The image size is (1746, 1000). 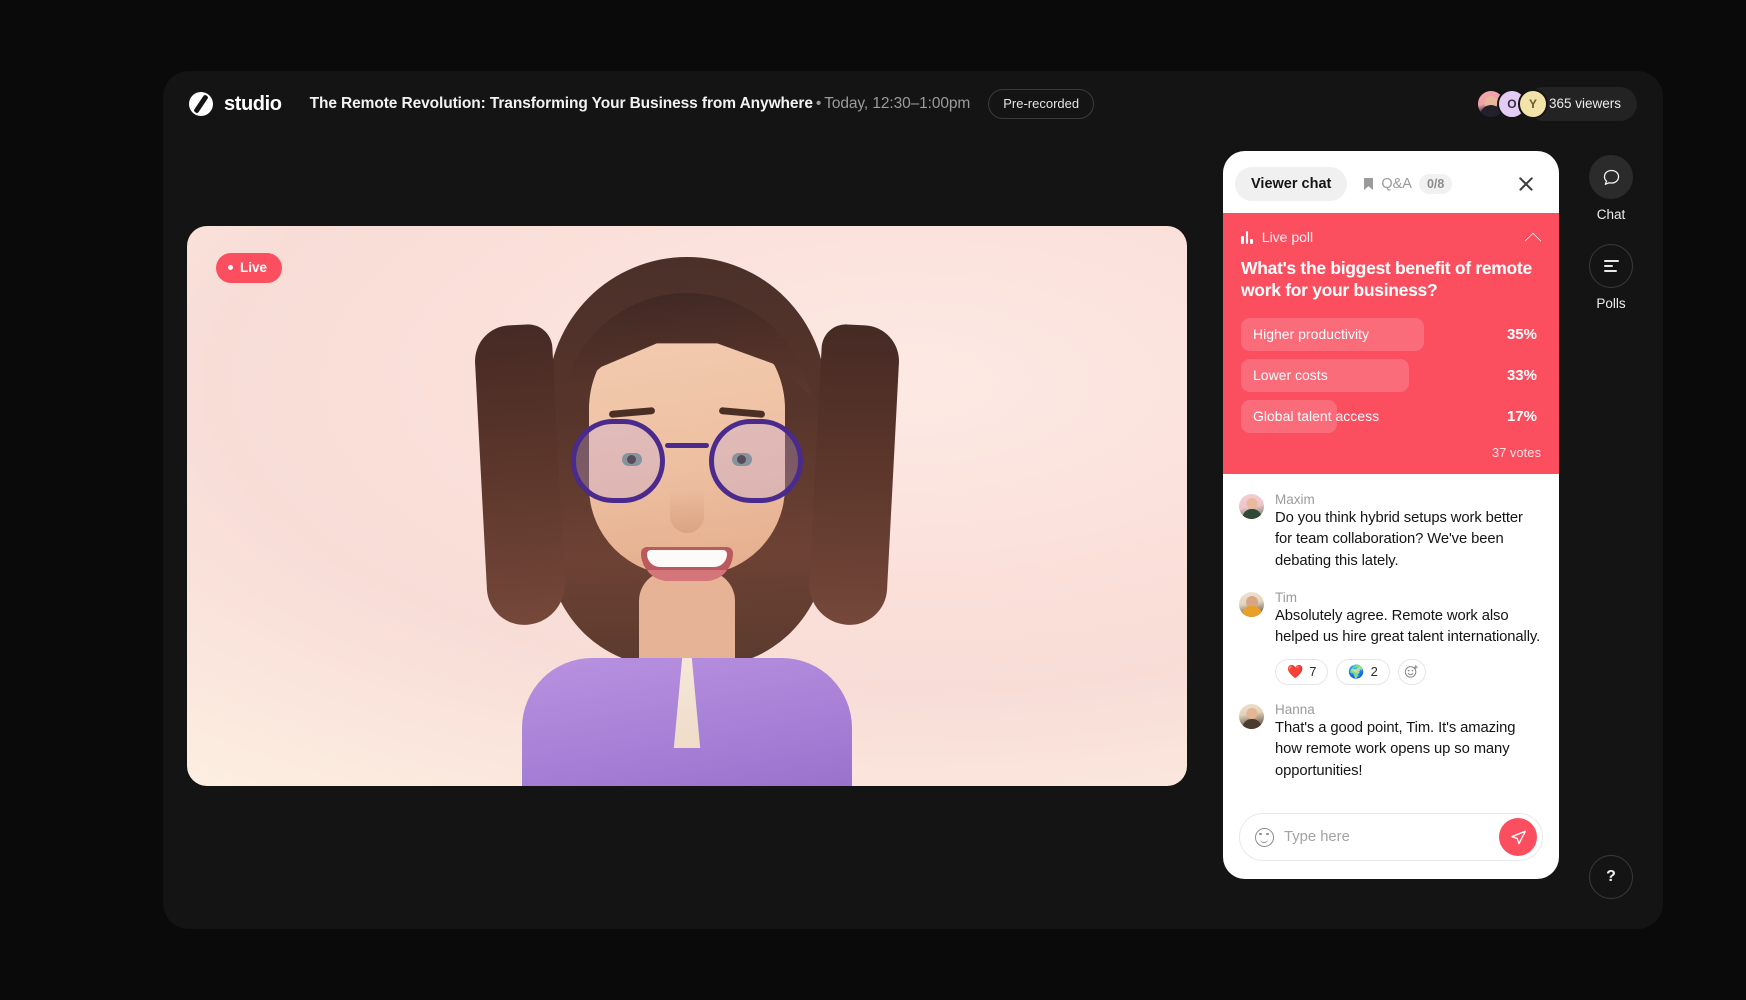 I want to click on poll-option-percent: 33%, so click(x=1521, y=375).